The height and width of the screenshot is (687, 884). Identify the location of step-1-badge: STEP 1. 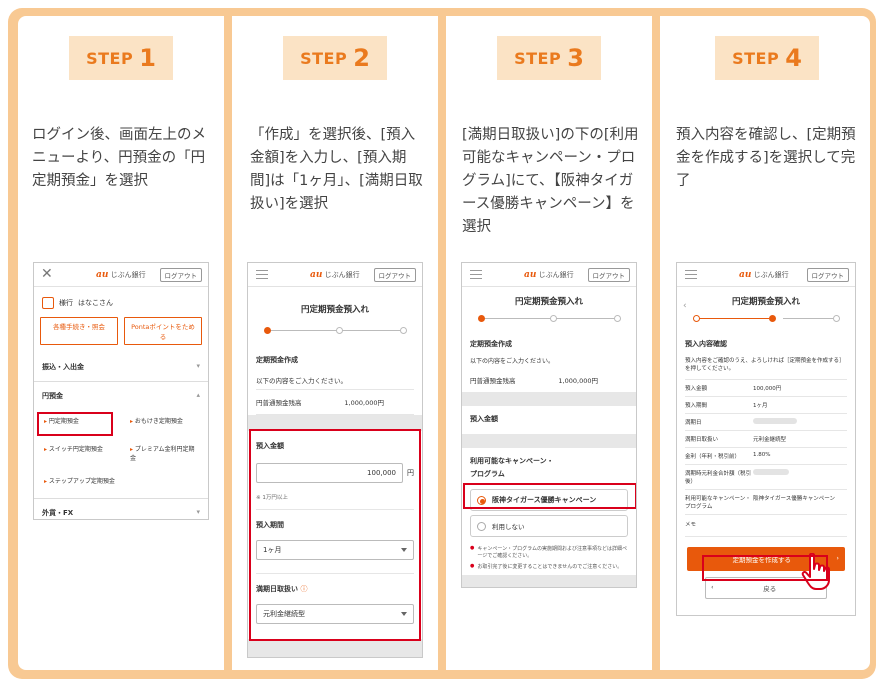
(121, 58).